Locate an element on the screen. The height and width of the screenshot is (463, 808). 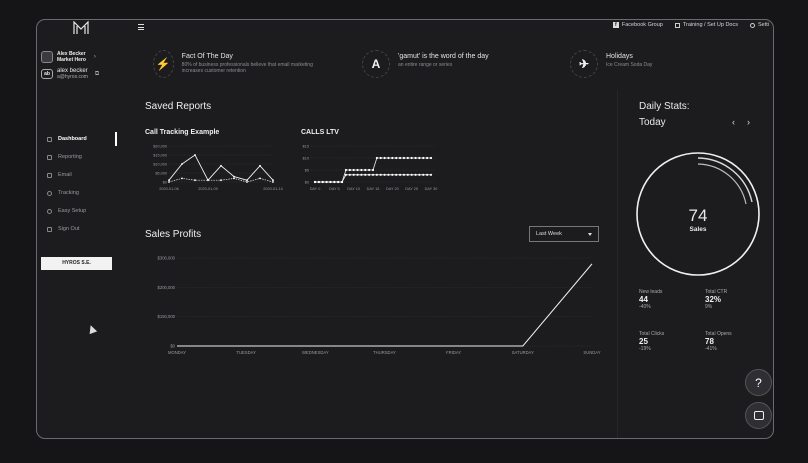
chevron-right-icon: › is located at coordinates (748, 122).